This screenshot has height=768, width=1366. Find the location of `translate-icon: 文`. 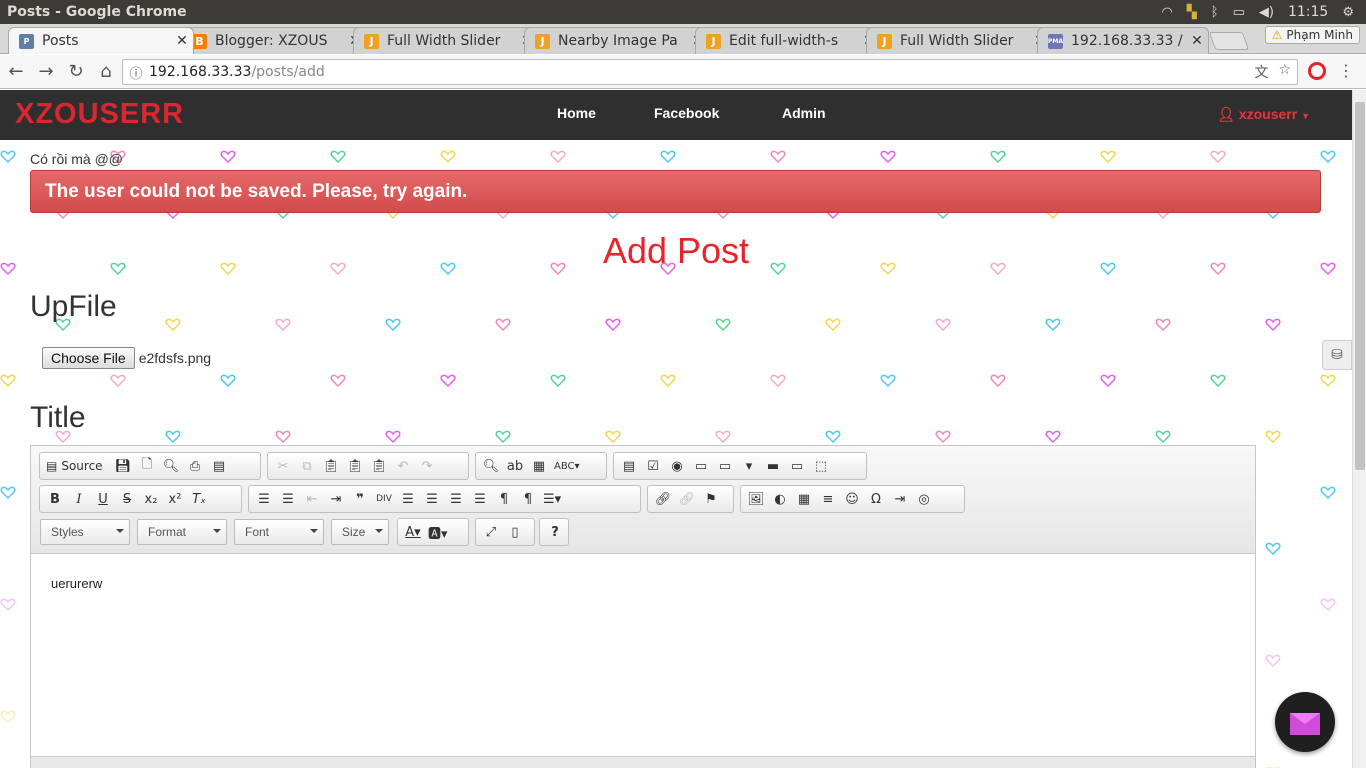

translate-icon: 文 is located at coordinates (1261, 72).